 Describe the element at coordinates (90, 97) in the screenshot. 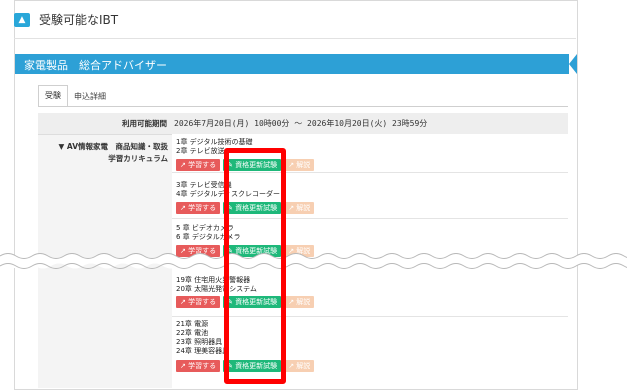

I see `tab-application-details: 申込詳細` at that location.